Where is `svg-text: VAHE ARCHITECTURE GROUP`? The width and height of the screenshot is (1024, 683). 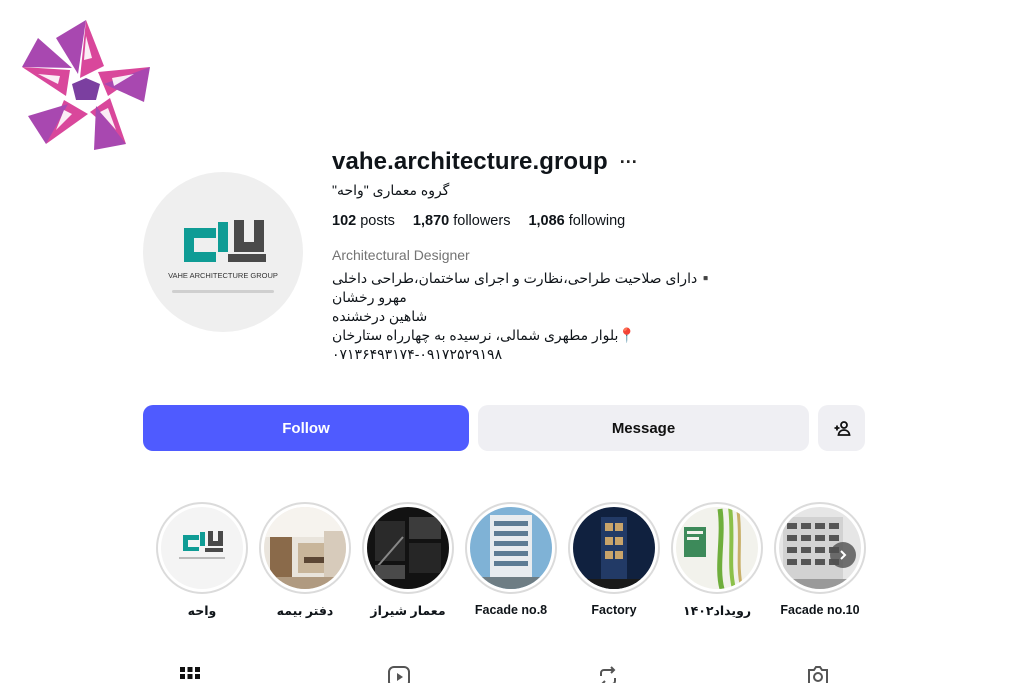
svg-text: VAHE ARCHITECTURE GROUP is located at coordinates (223, 275).